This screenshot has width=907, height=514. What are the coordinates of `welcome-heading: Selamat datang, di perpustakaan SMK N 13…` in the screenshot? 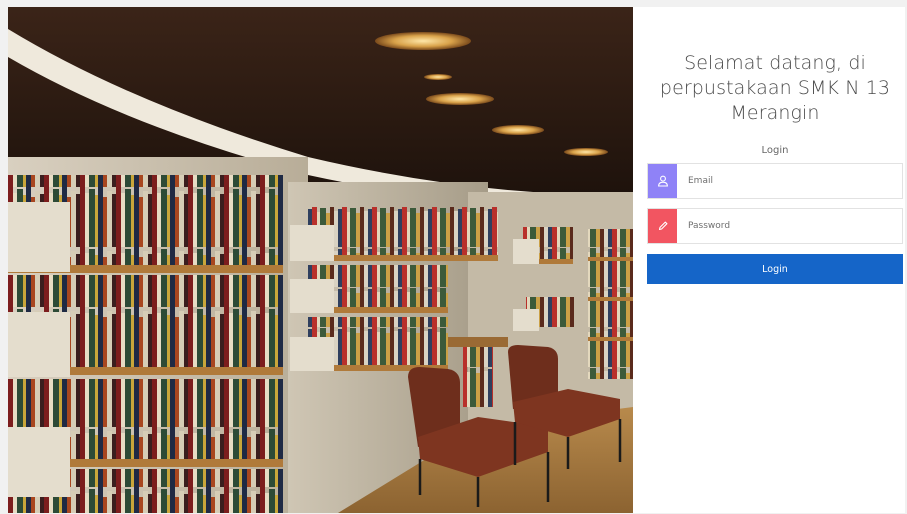 It's located at (775, 88).